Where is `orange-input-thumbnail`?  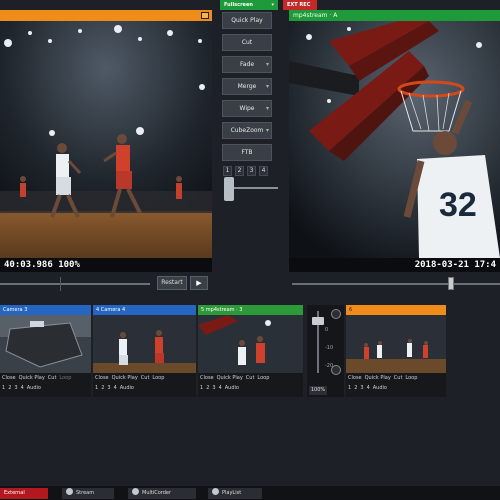 orange-input-thumbnail is located at coordinates (396, 344).